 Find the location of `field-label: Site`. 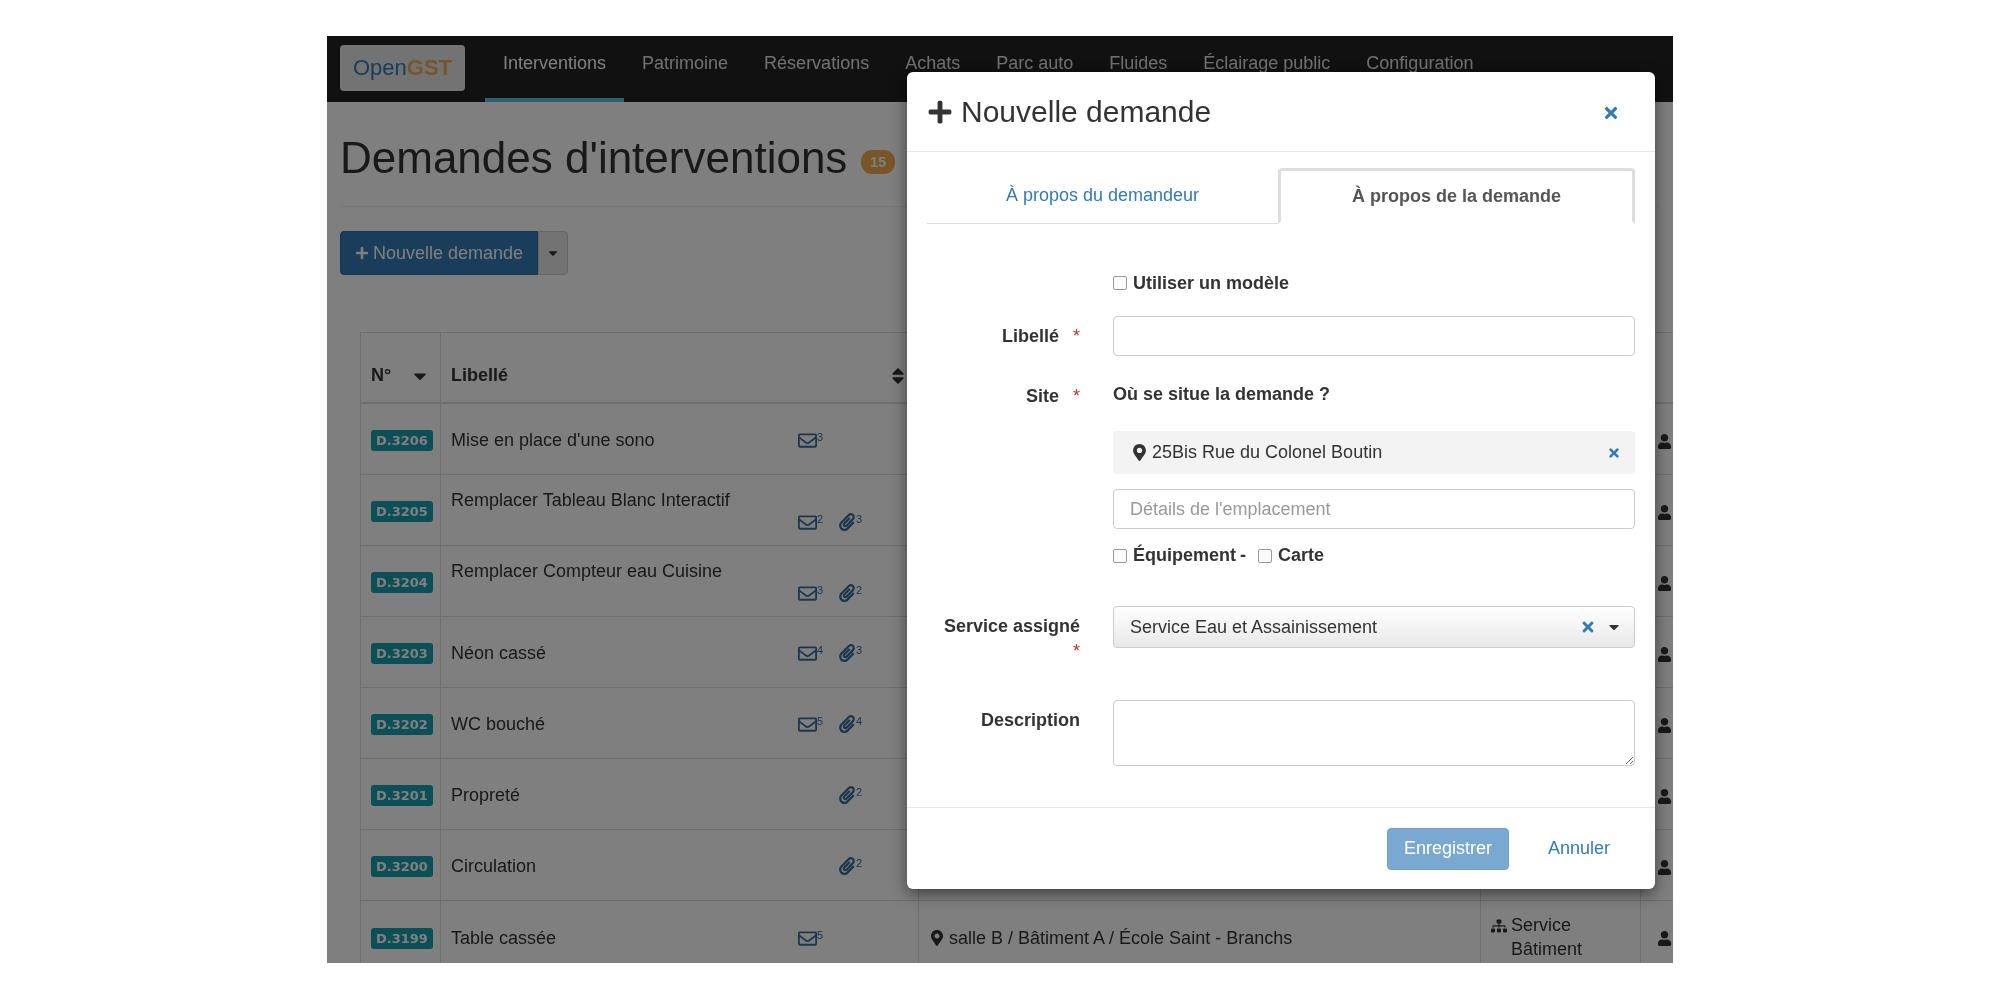

field-label: Site is located at coordinates (1042, 396).